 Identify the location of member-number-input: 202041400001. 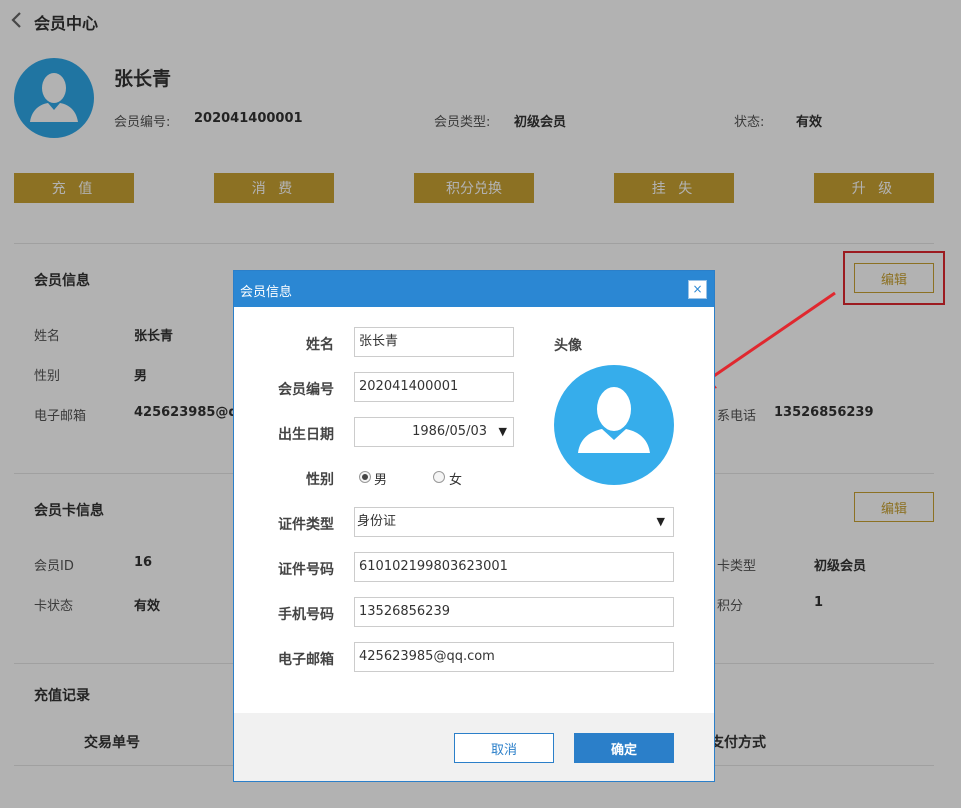
(434, 387).